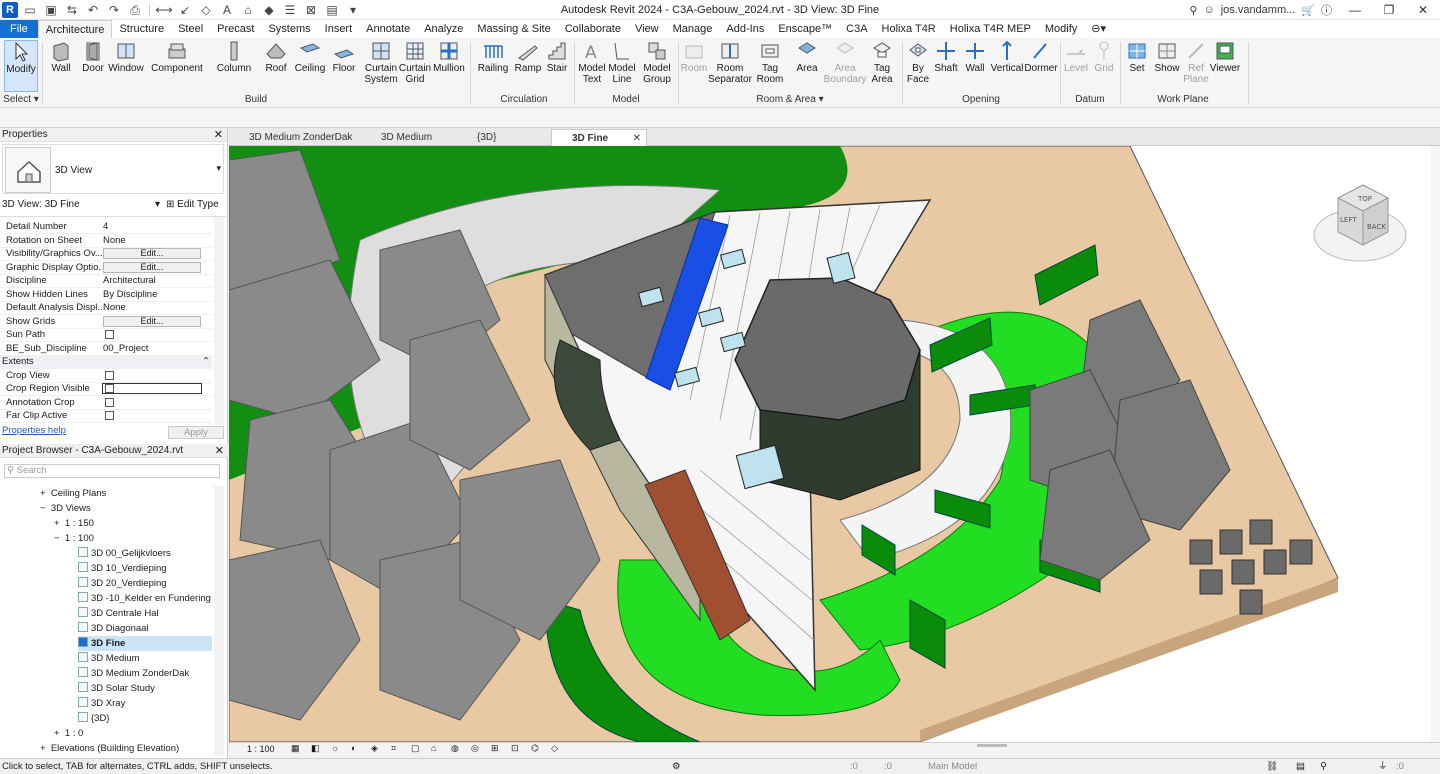  Describe the element at coordinates (19, 29) in the screenshot. I see `tab-file: File` at that location.